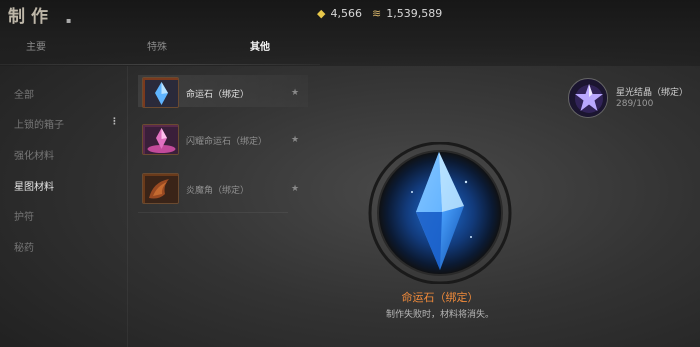 The height and width of the screenshot is (347, 700). I want to click on tab-bar: 主要 特殊 其他, so click(160, 45).